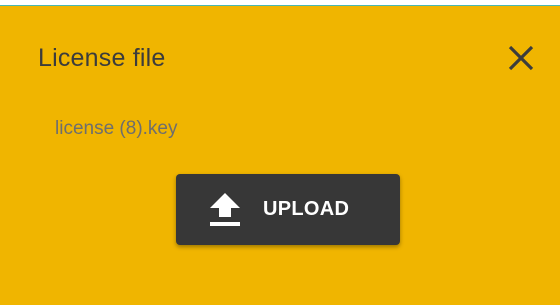 The height and width of the screenshot is (305, 560). Describe the element at coordinates (306, 209) in the screenshot. I see `upload-button-label: UPLOAD` at that location.